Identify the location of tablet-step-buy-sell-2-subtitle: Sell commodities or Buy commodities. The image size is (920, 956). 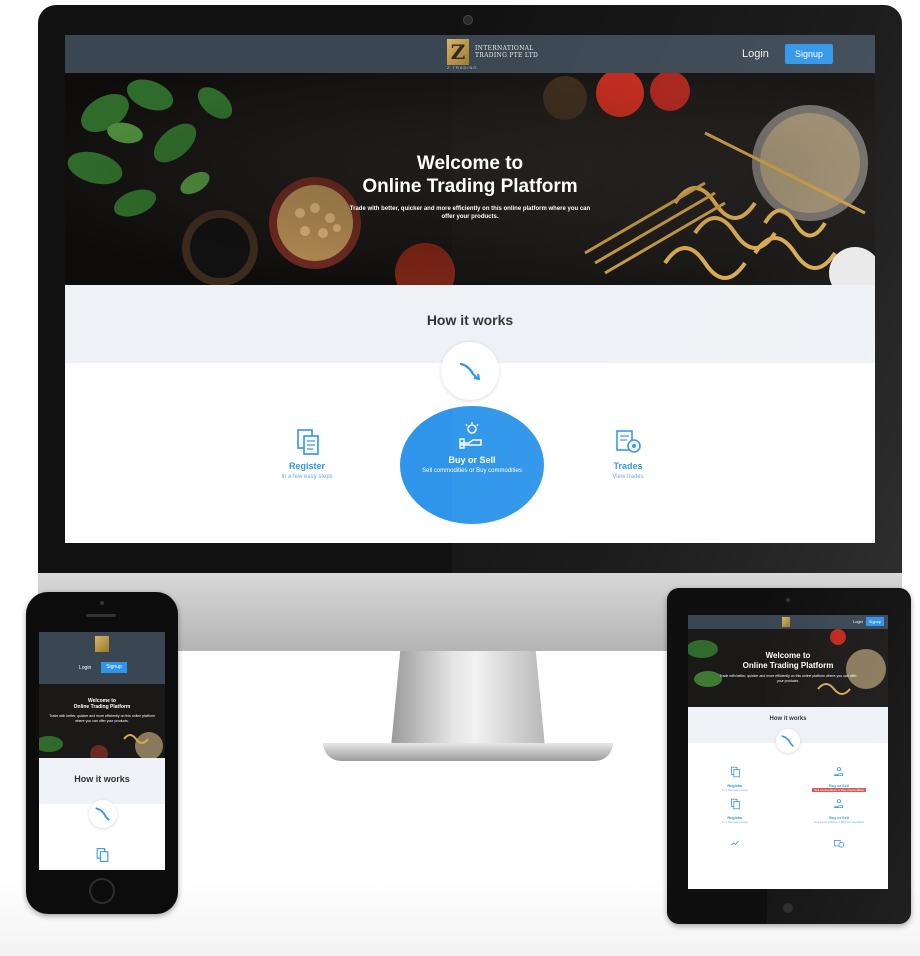
(839, 822).